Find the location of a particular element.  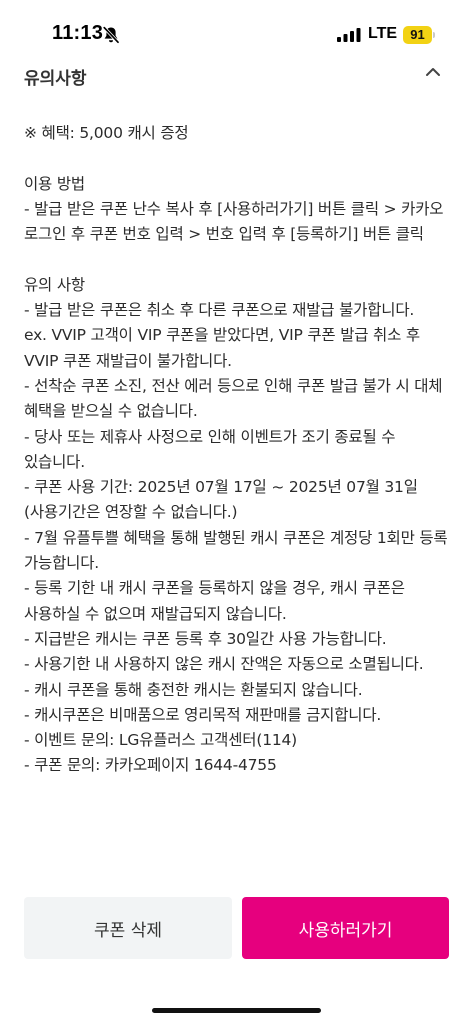

usage-title: 이용 방법 is located at coordinates (54, 183).